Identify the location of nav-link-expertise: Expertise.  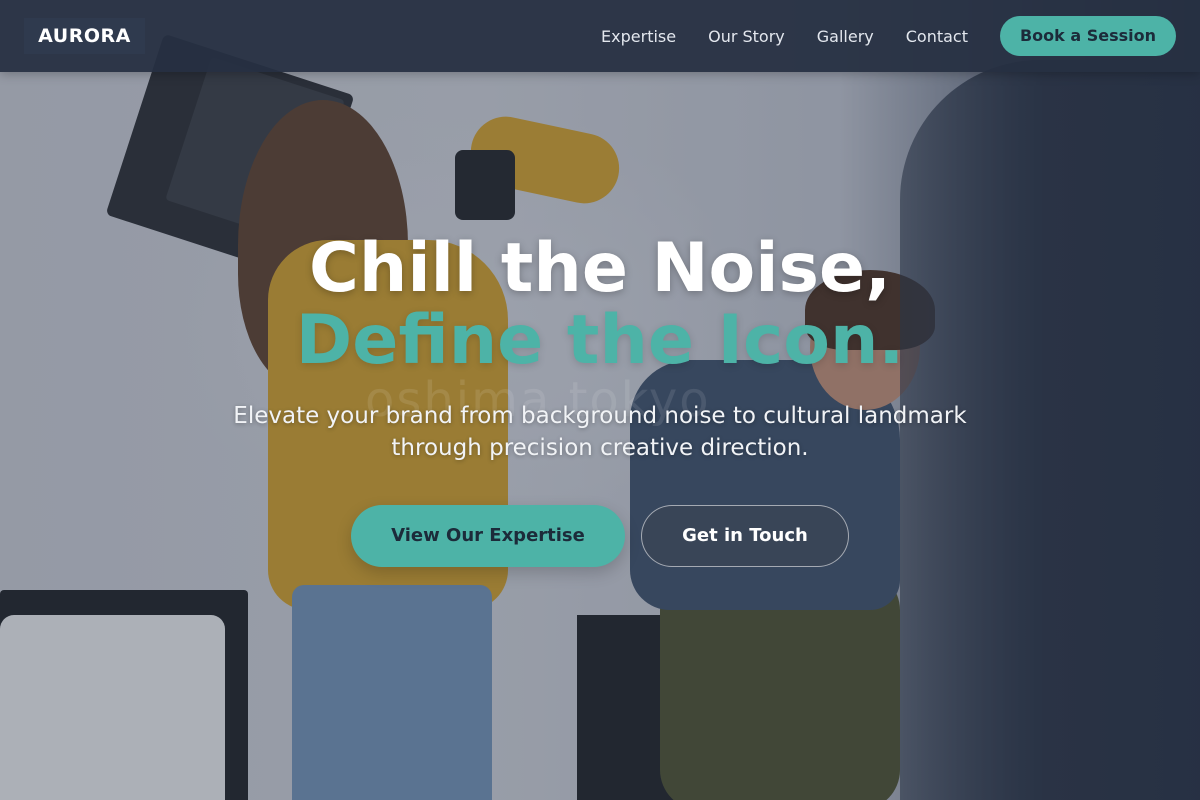
(638, 36).